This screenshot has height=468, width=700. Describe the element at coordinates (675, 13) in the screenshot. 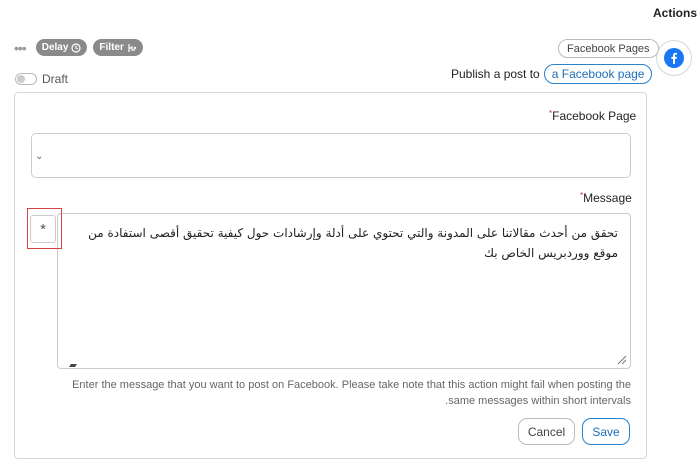

I see `actions-title: Actions` at that location.